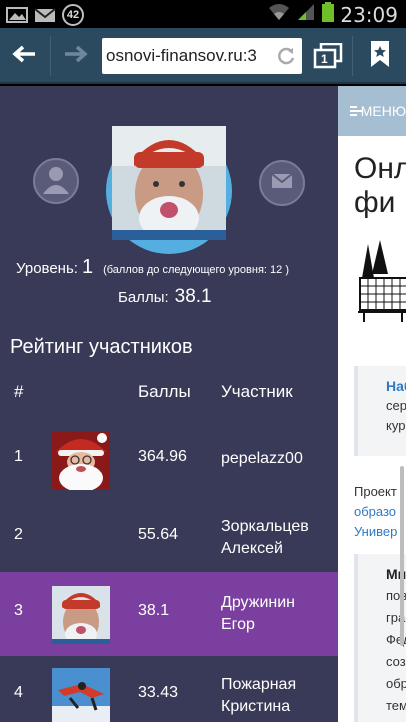 Image resolution: width=406 pixels, height=722 pixels. I want to click on bookmark-icon, so click(380, 56).